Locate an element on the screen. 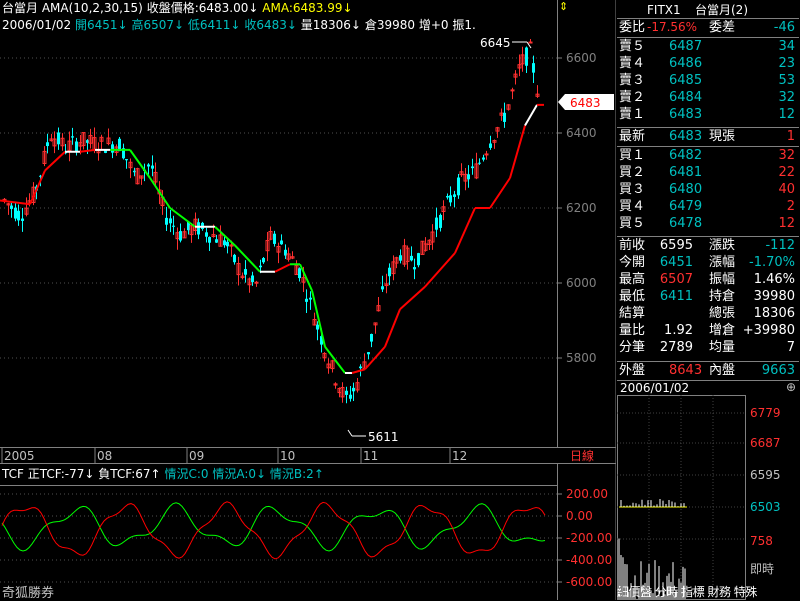 The image size is (800, 601). period-button: 日線 is located at coordinates (586, 455).